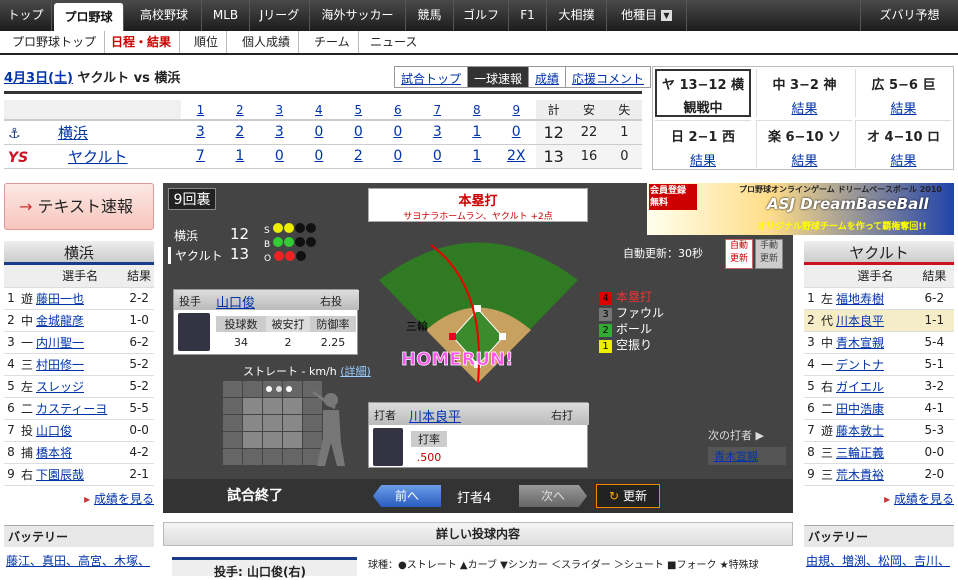 The width and height of the screenshot is (958, 580). I want to click on pitcher-name: 山口俊, so click(235, 301).